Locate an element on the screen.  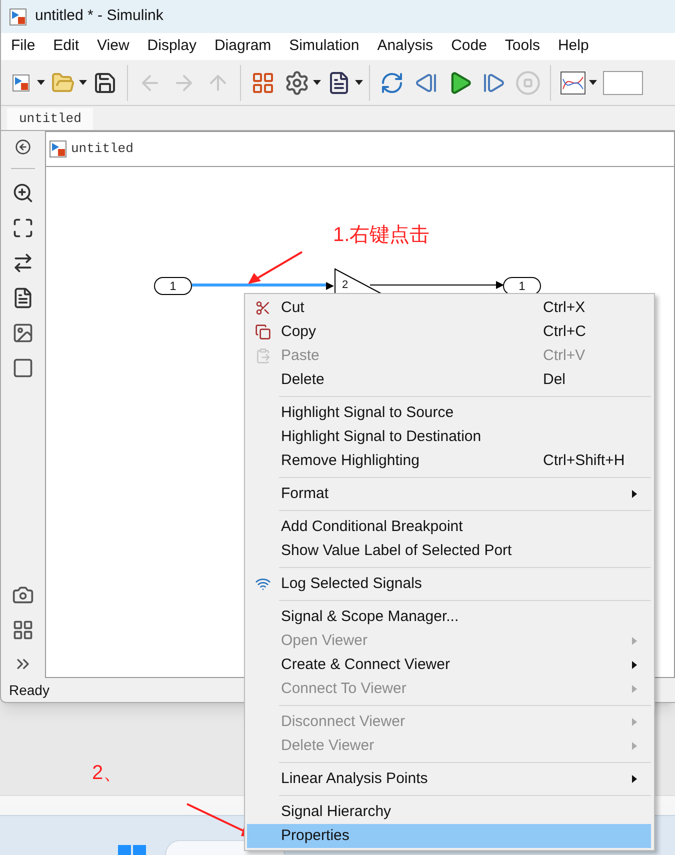
menu-item: Copy Ctrl+C is located at coordinates (449, 332).